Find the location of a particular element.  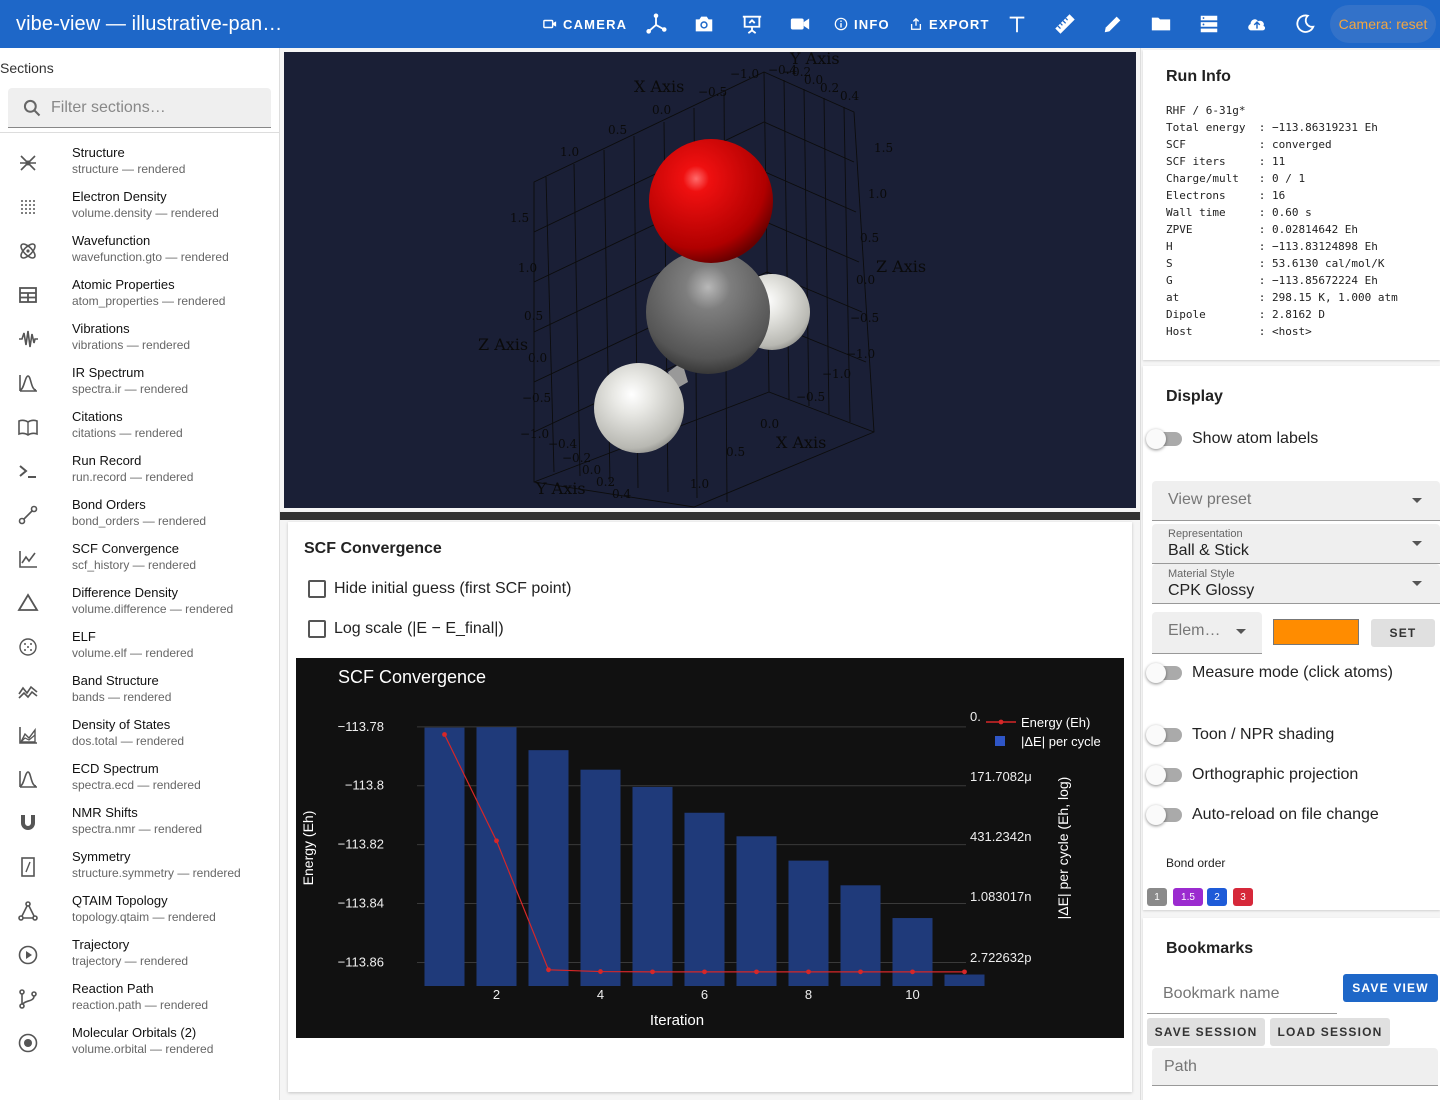

section-subtitle: bond_orders — rendered is located at coordinates (139, 521).